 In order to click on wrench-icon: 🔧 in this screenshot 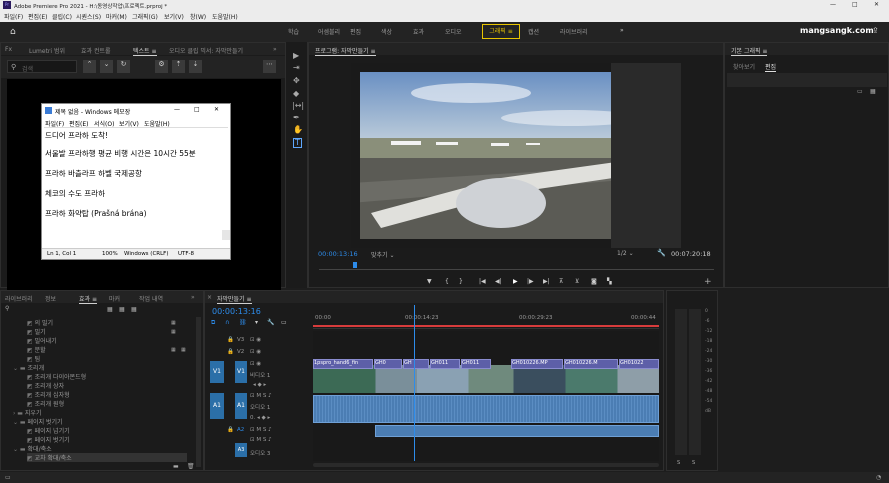, I will do `click(661, 253)`.